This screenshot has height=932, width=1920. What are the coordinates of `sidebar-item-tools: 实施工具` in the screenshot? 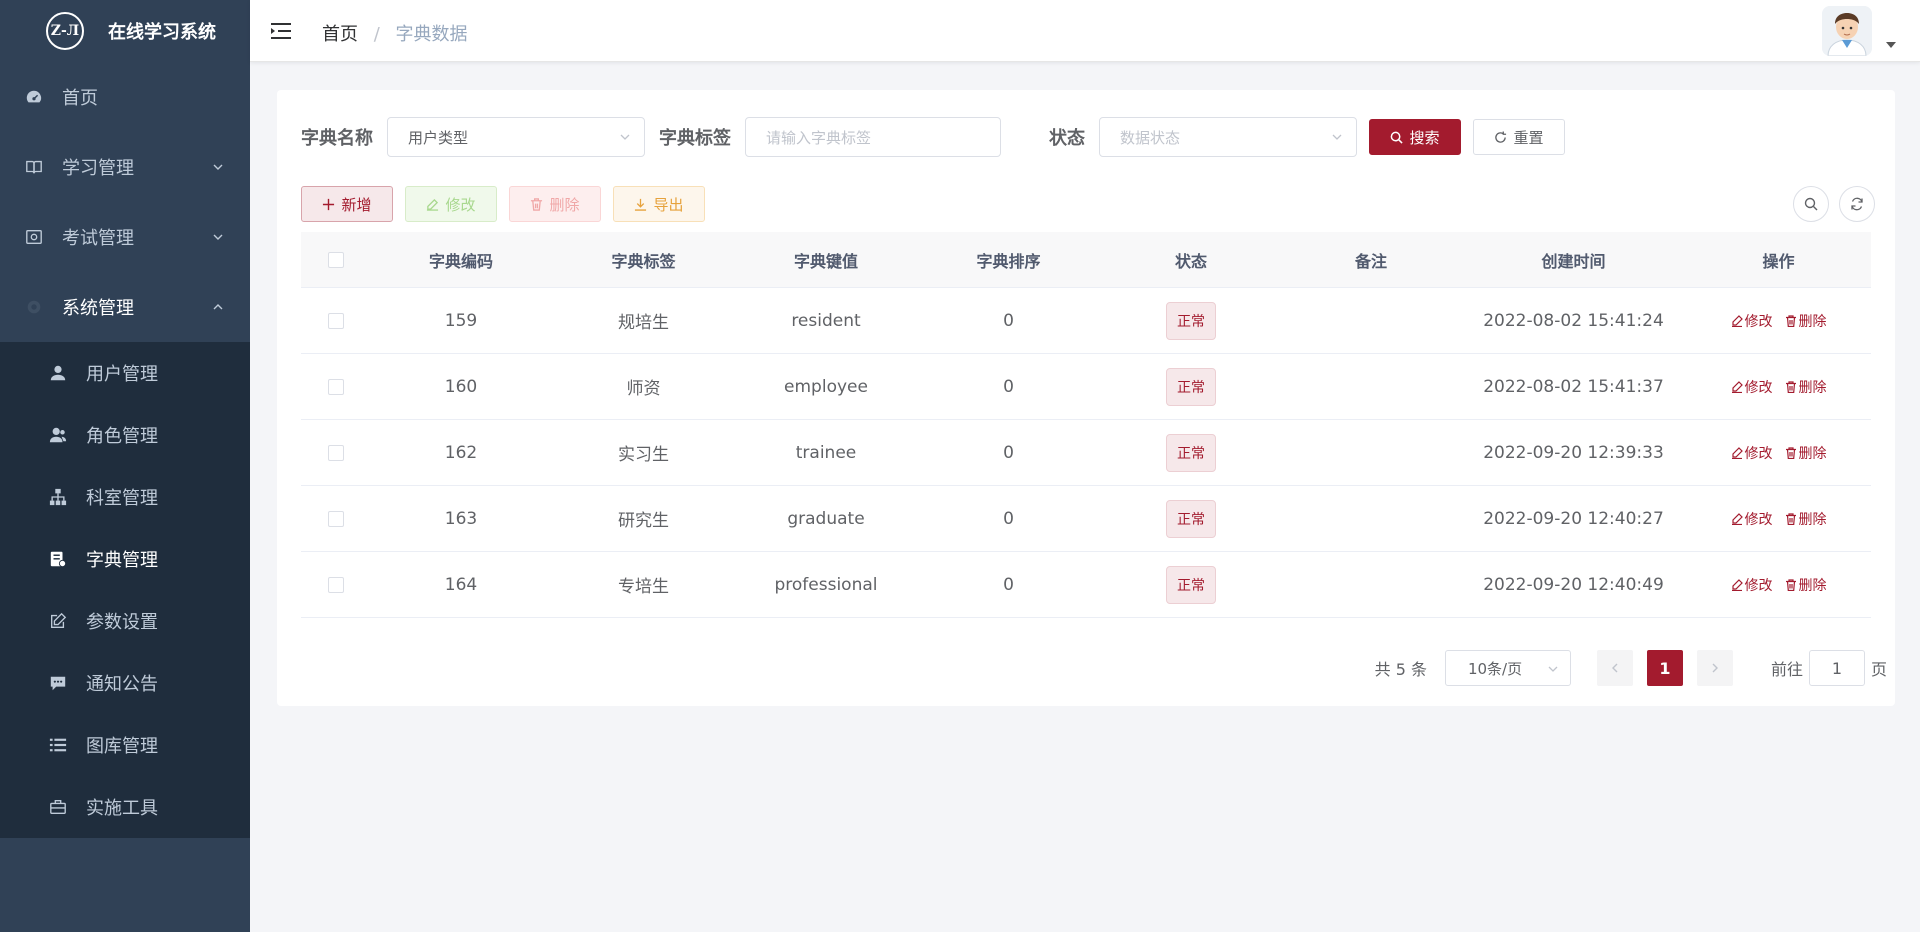 It's located at (125, 807).